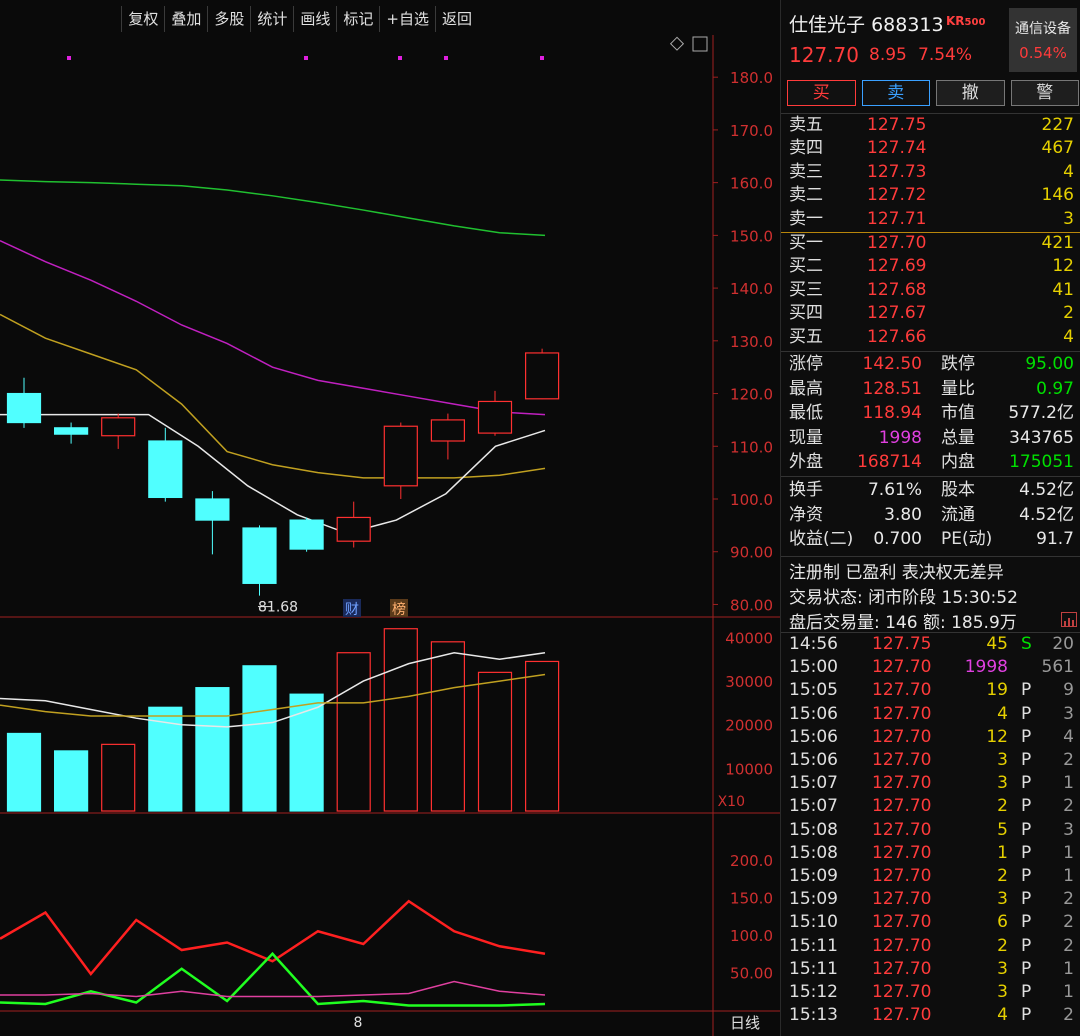  What do you see at coordinates (357, 19) in the screenshot?
I see `toolbar-button: 标记` at bounding box center [357, 19].